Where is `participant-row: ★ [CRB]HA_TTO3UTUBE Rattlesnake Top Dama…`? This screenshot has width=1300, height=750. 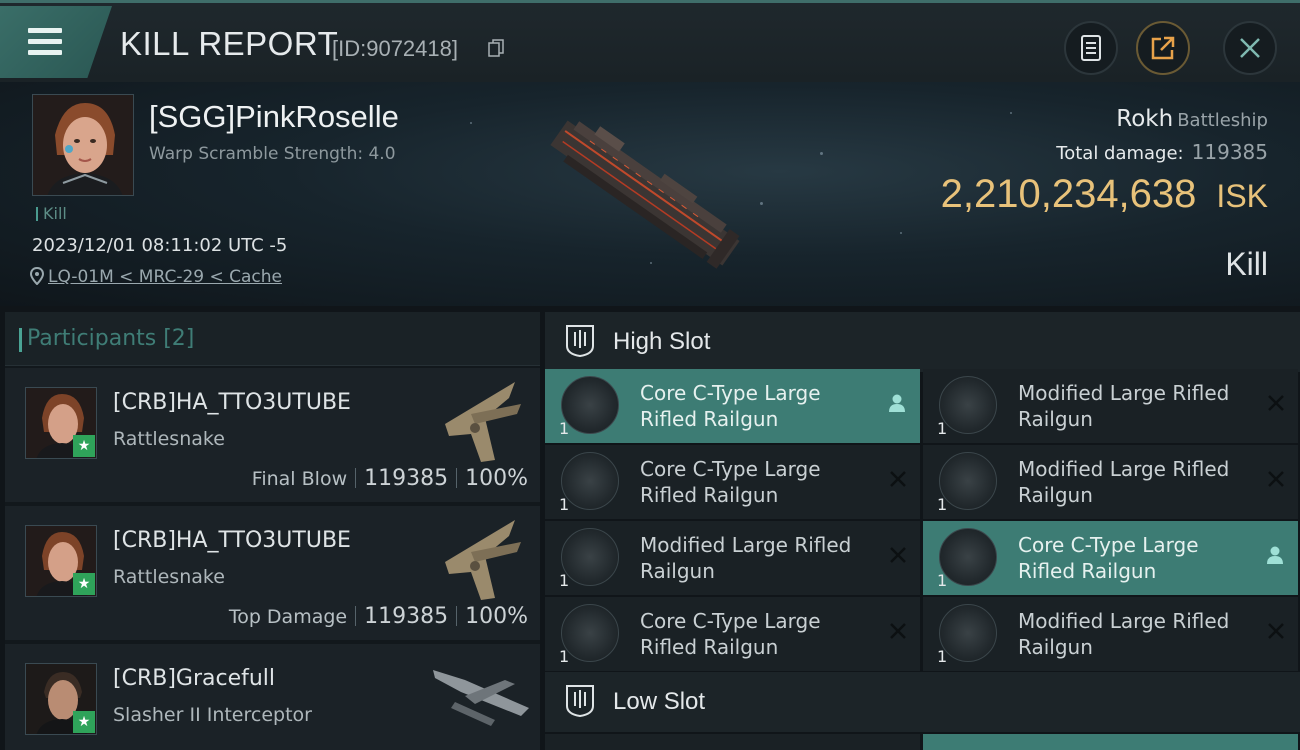 participant-row: ★ [CRB]HA_TTO3UTUBE Rattlesnake Top Dama… is located at coordinates (272, 574).